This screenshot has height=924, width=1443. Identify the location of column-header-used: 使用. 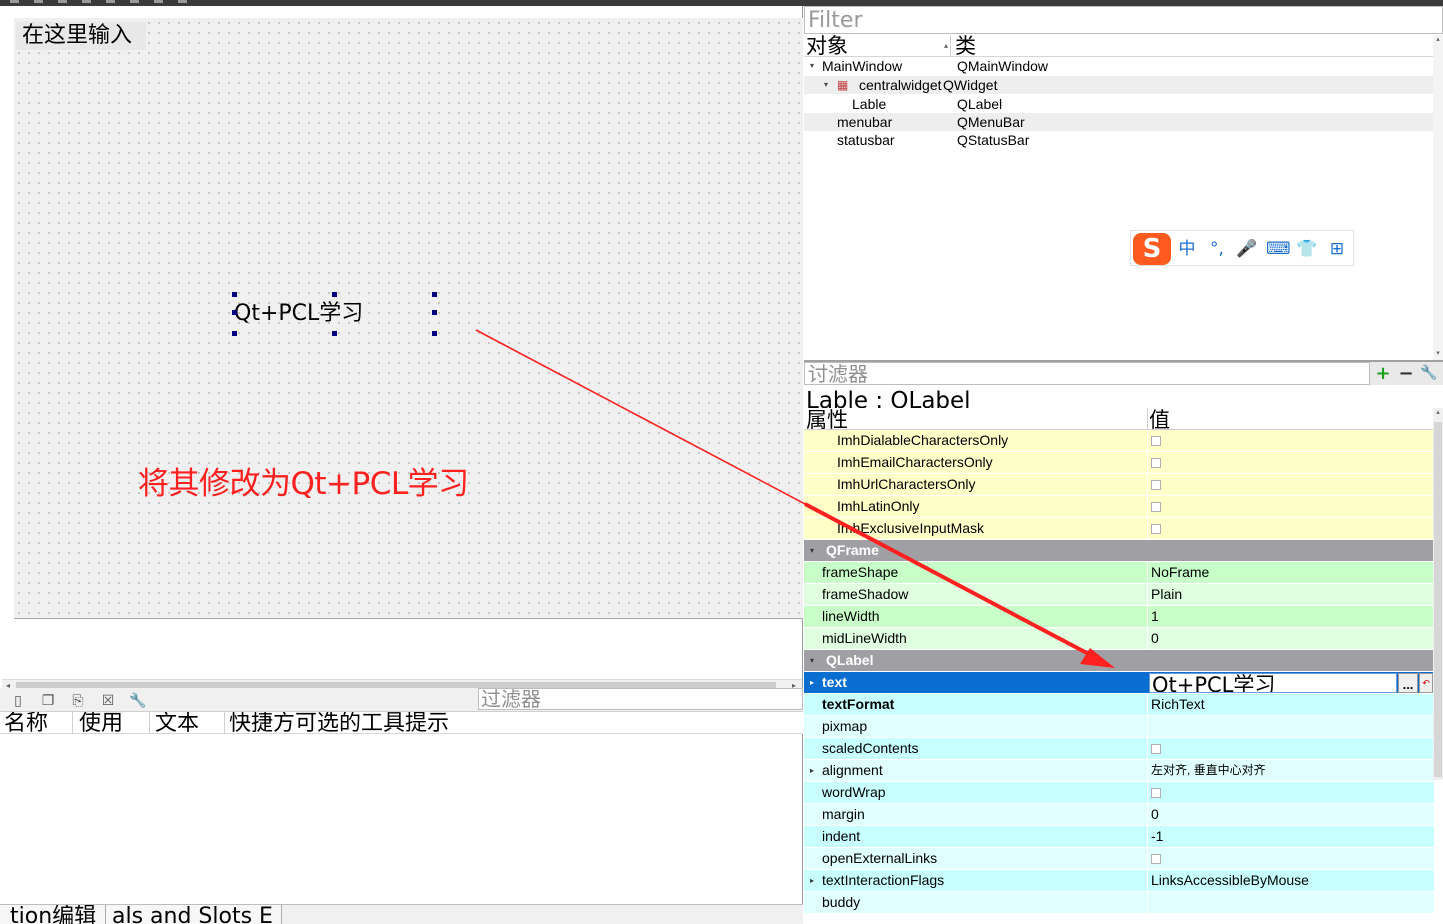
(101, 722).